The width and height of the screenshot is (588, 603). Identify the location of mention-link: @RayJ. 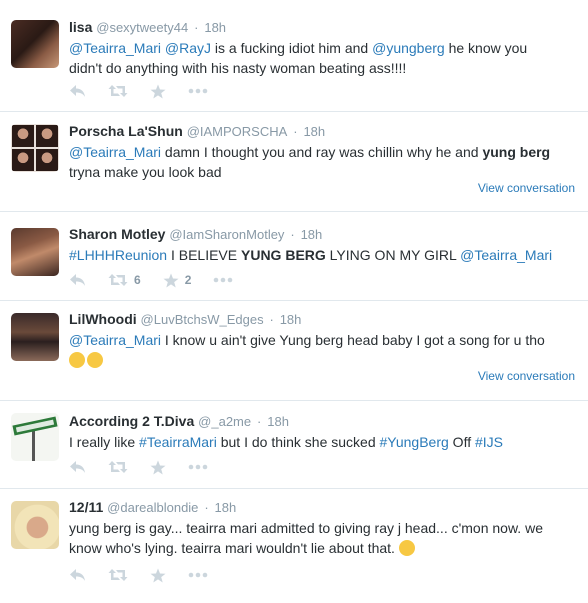
(188, 48).